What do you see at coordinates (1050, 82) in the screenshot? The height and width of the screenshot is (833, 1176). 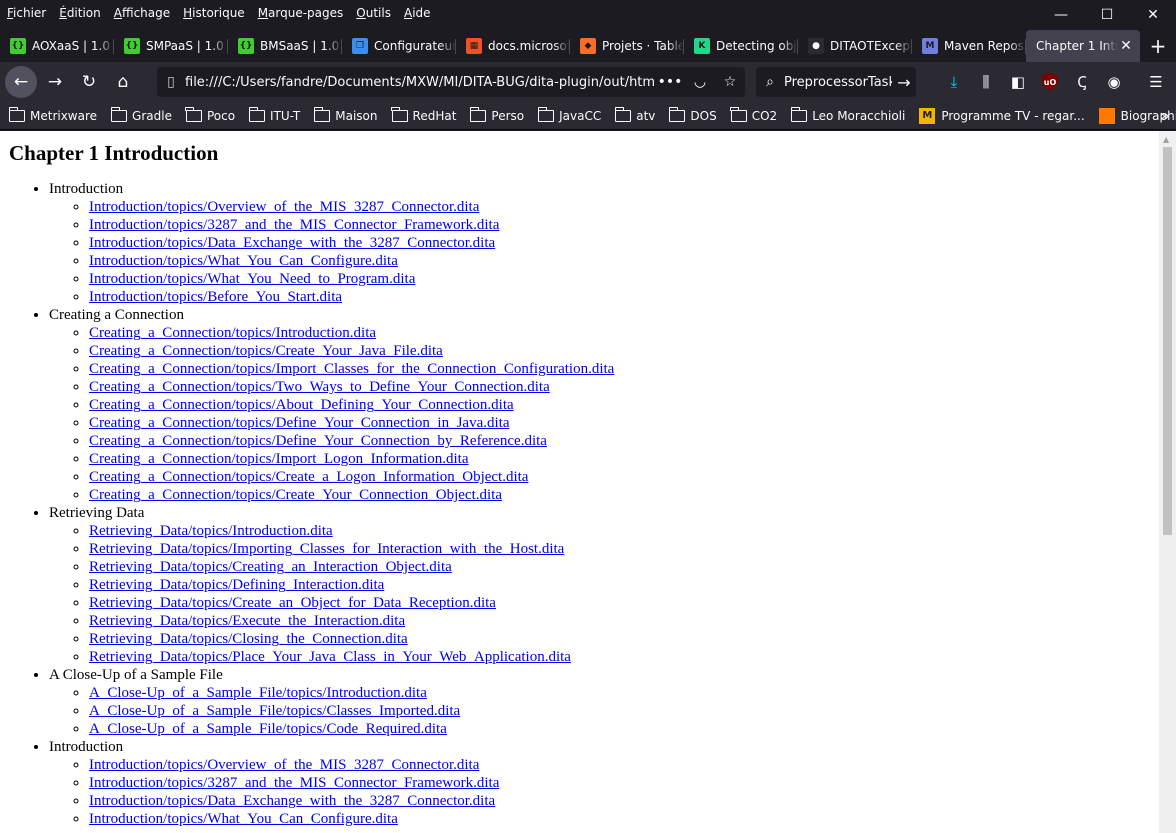 I see `ublock-origin-icon: uO` at bounding box center [1050, 82].